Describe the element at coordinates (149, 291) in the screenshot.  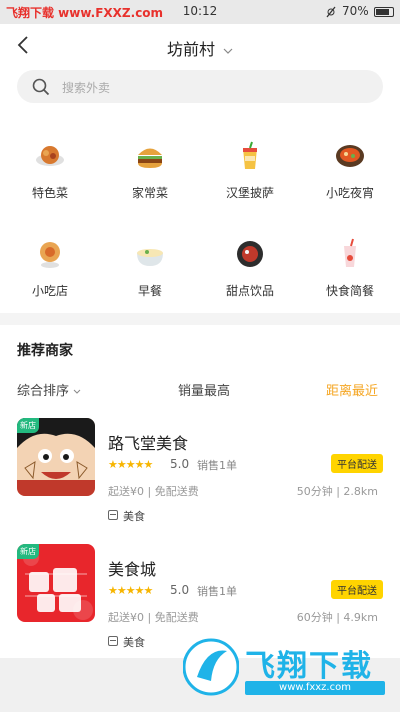
I see `category-label: 早餐` at that location.